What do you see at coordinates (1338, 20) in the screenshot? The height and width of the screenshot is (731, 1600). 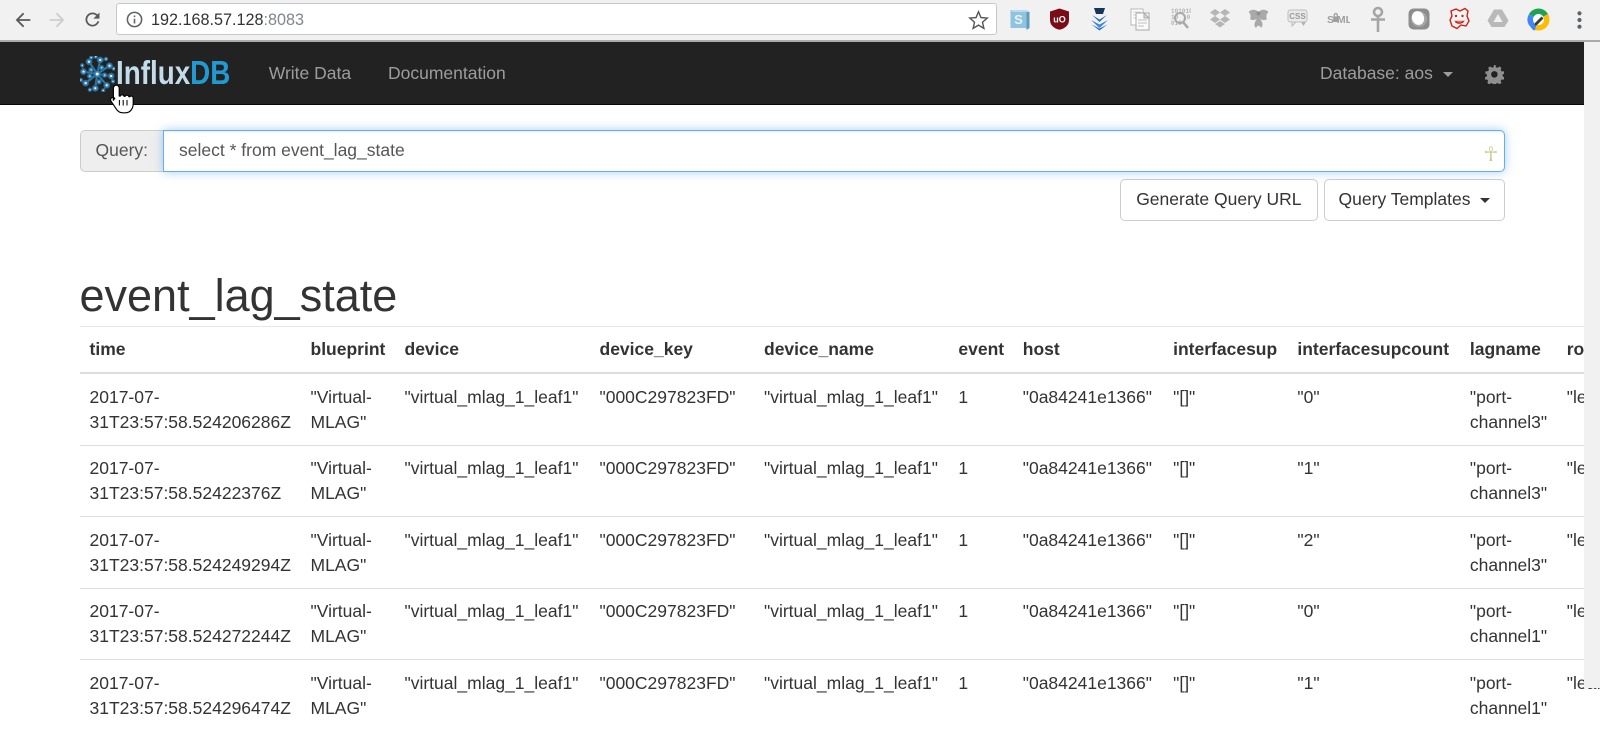 I see `svg-text: S ML` at bounding box center [1338, 20].